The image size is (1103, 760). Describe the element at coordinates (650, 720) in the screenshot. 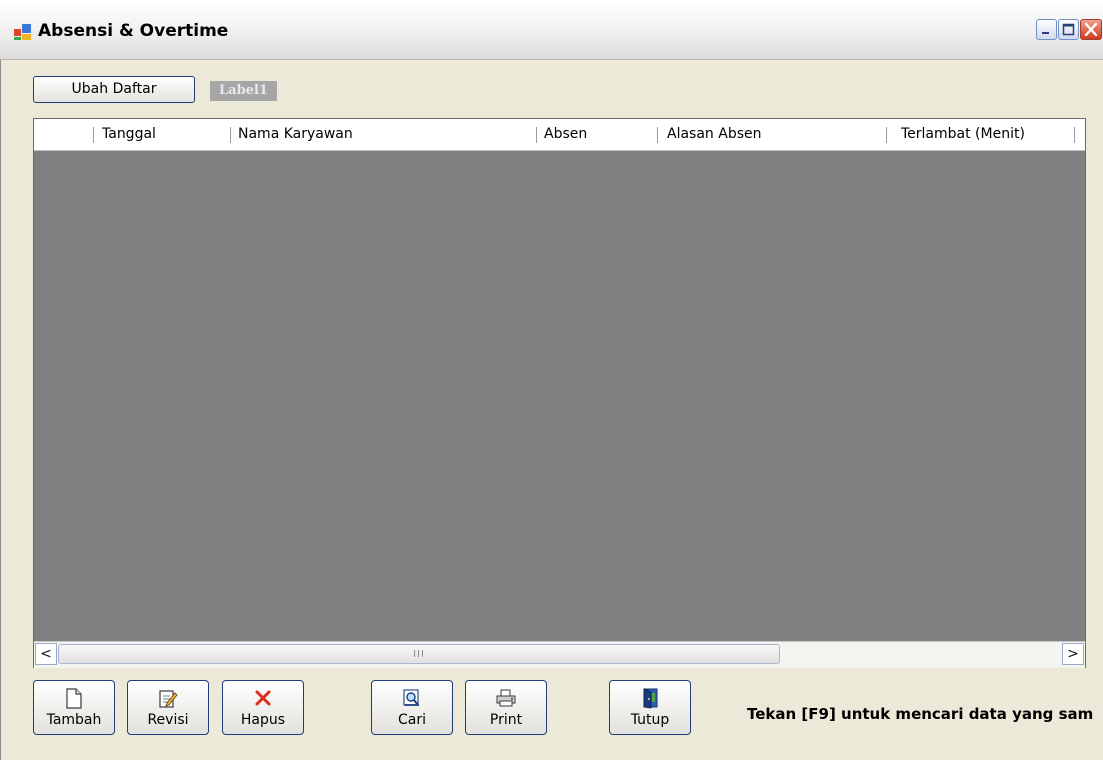

I see `tutup-label: Tutup` at that location.